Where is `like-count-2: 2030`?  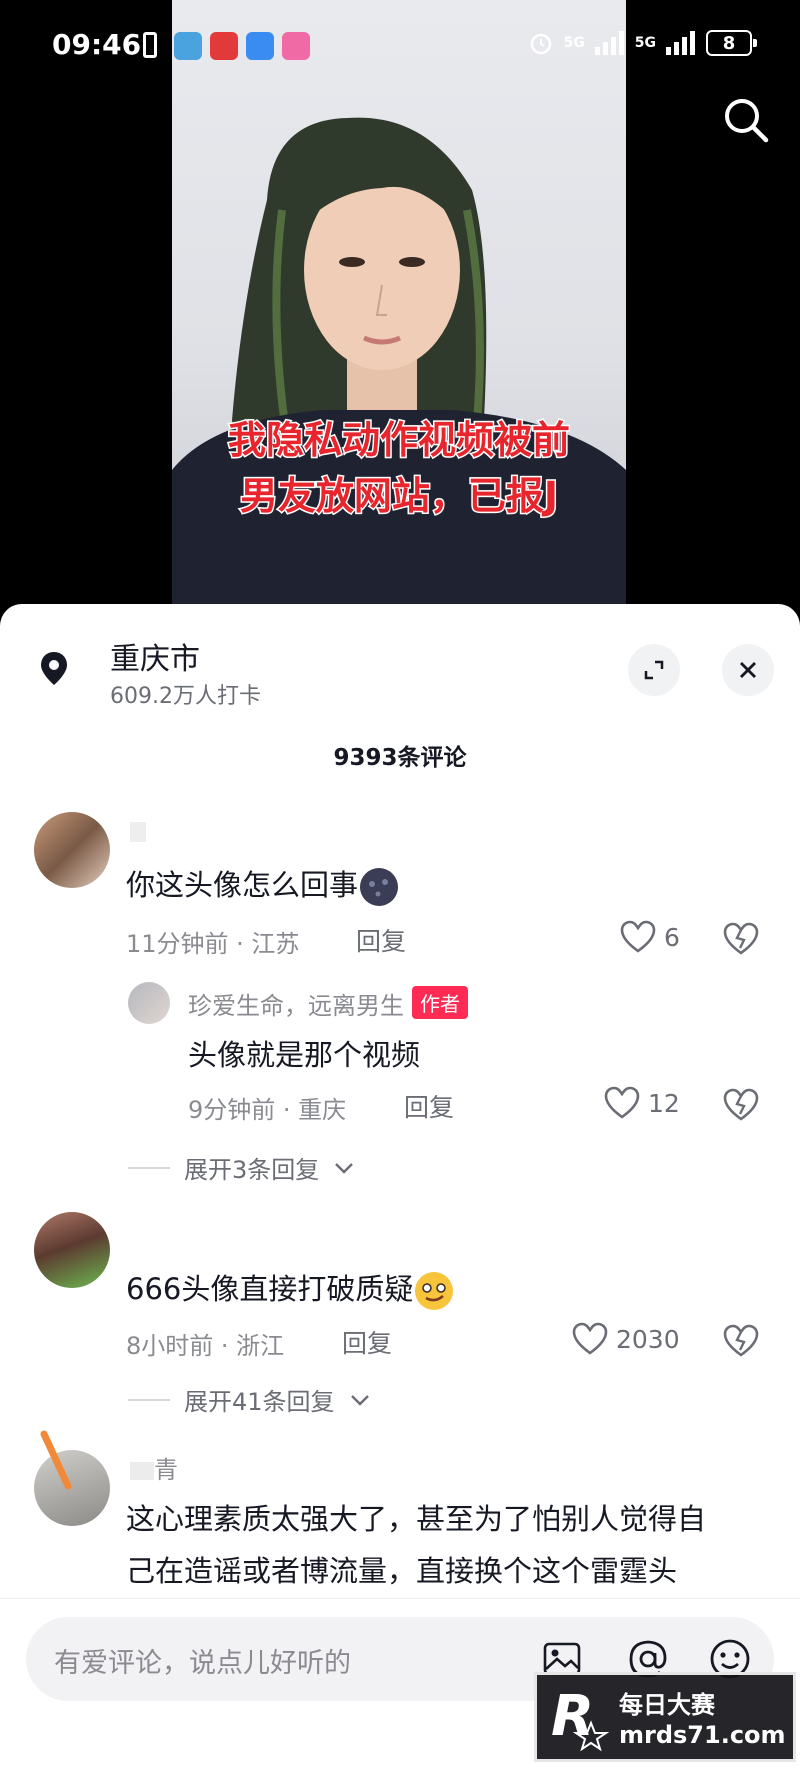
like-count-2: 2030 is located at coordinates (648, 1339).